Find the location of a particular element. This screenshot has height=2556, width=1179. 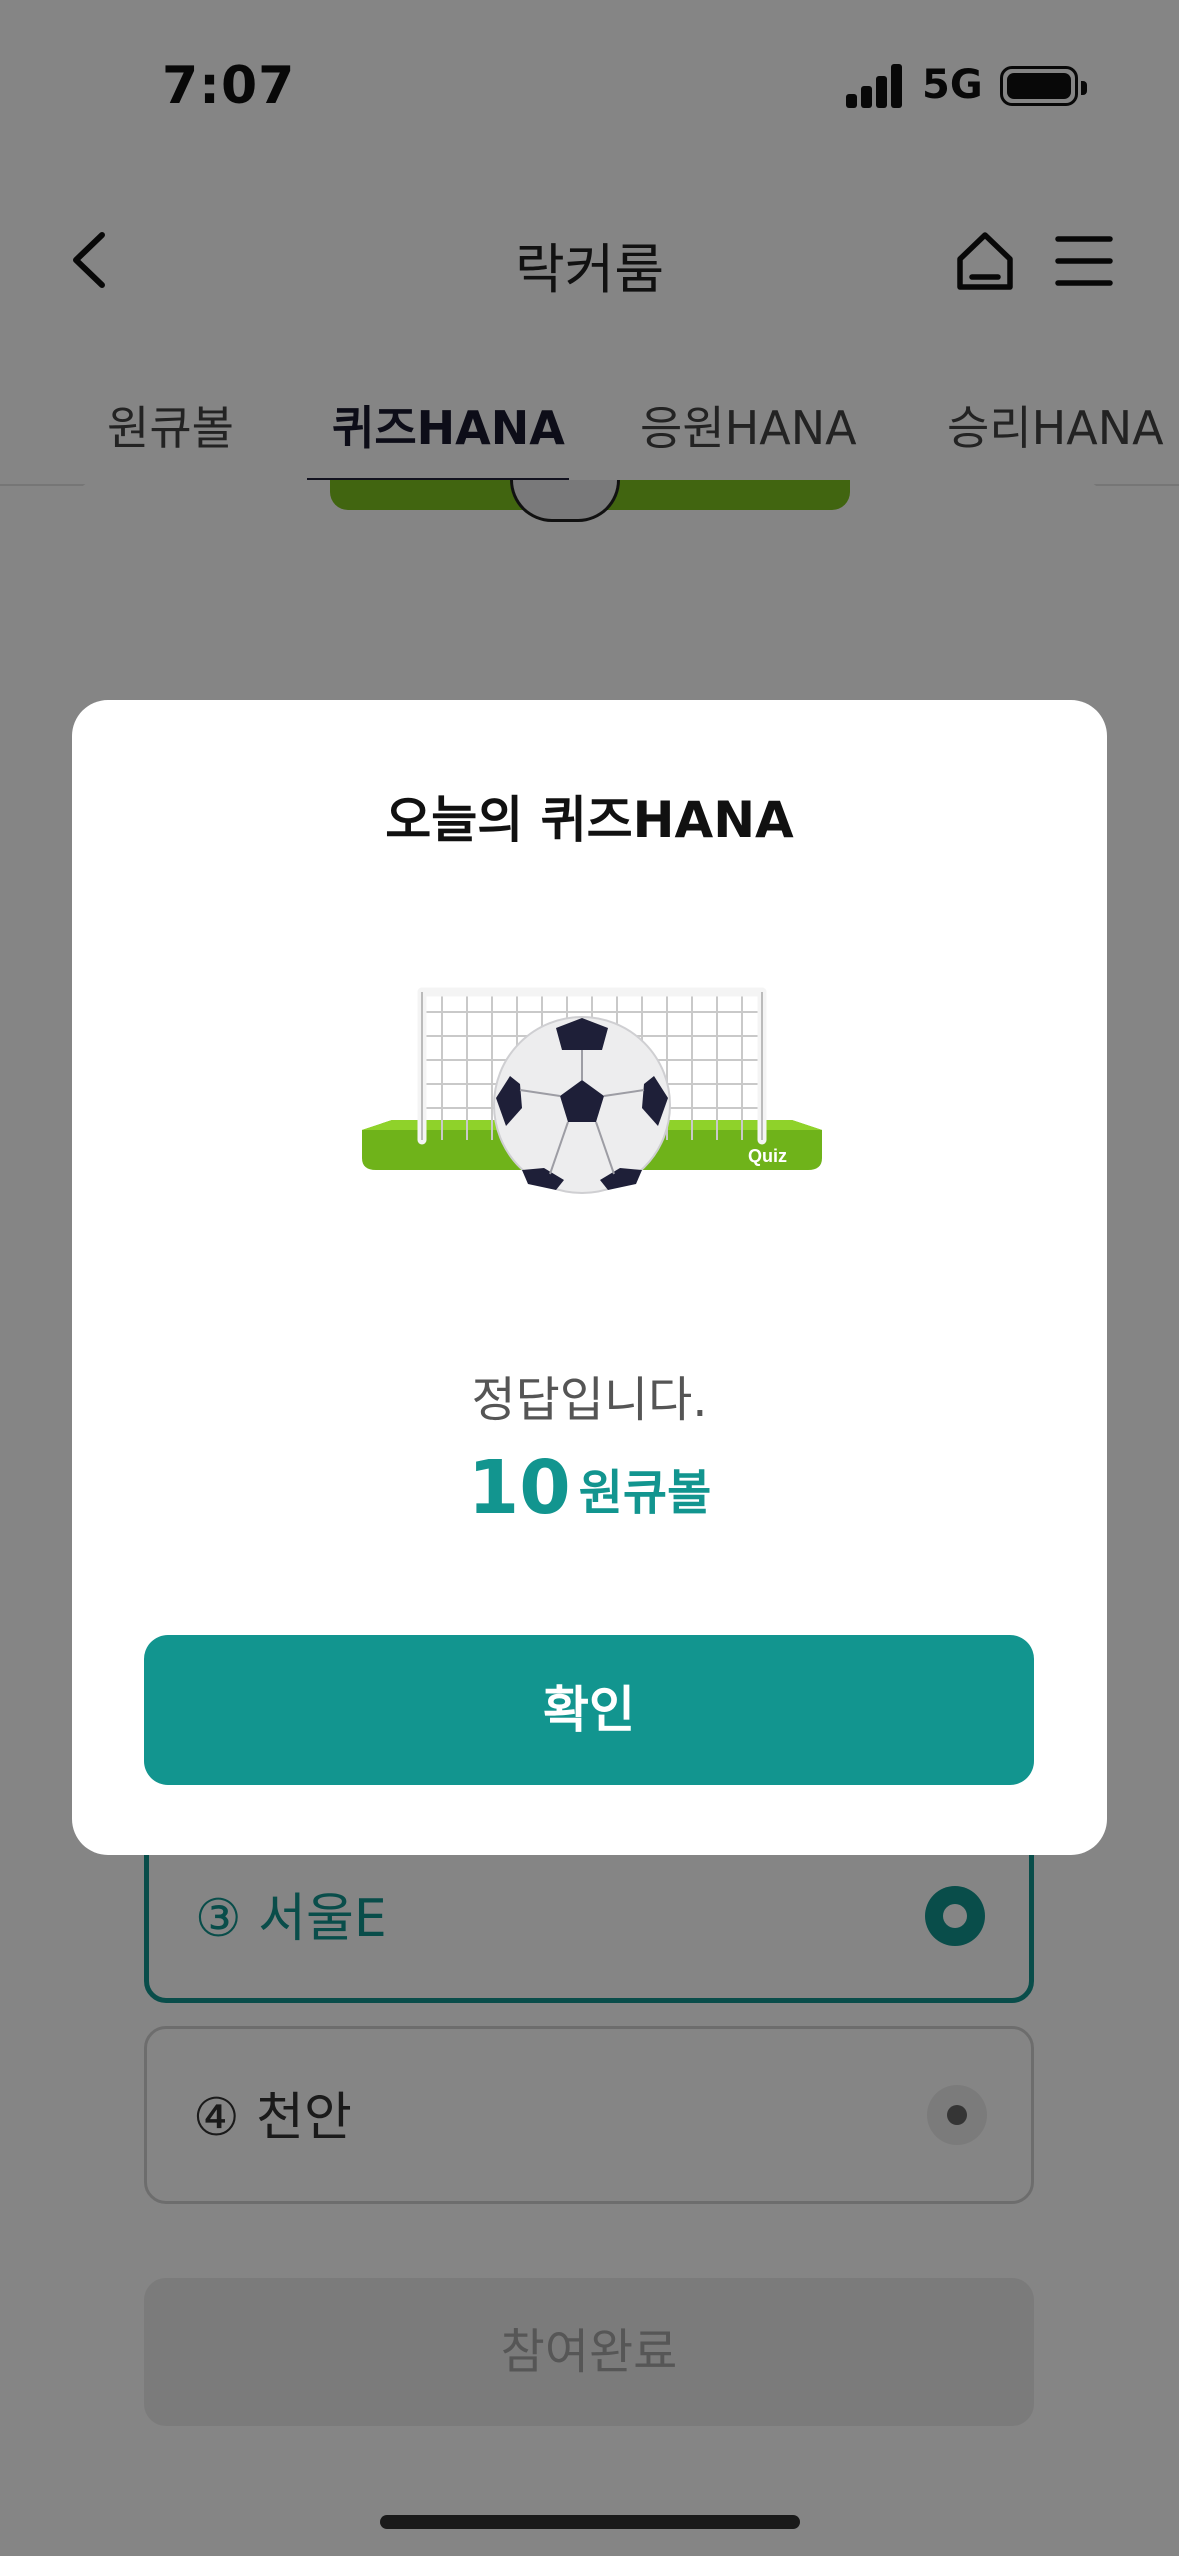

home-indicator is located at coordinates (590, 2522).